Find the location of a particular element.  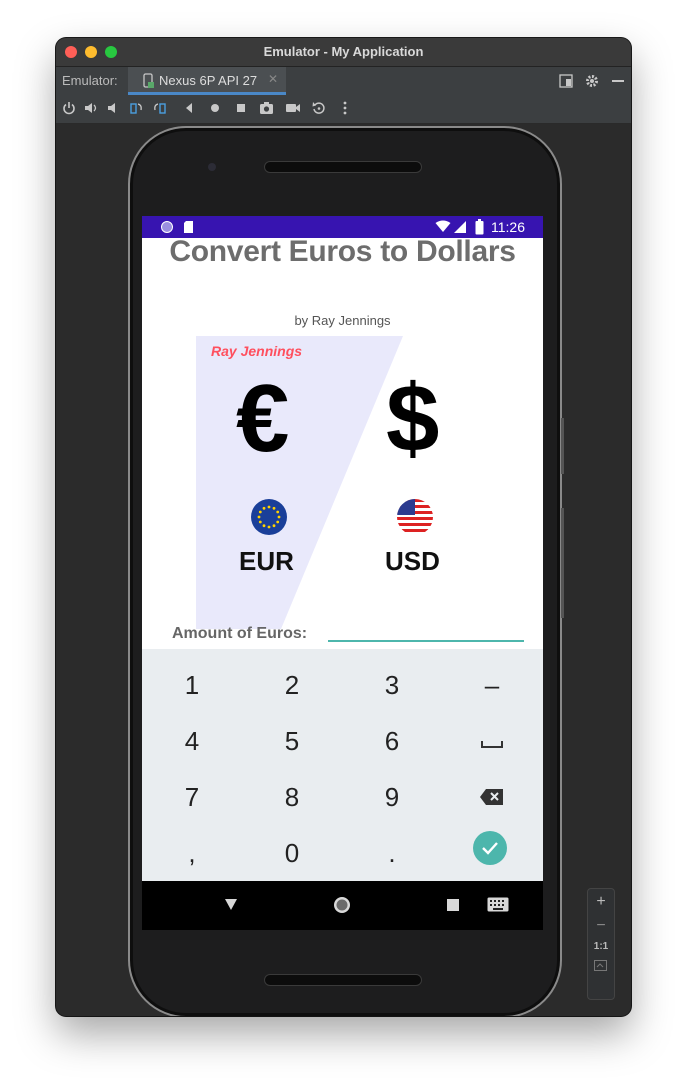

volume-up-icon is located at coordinates (91, 108).